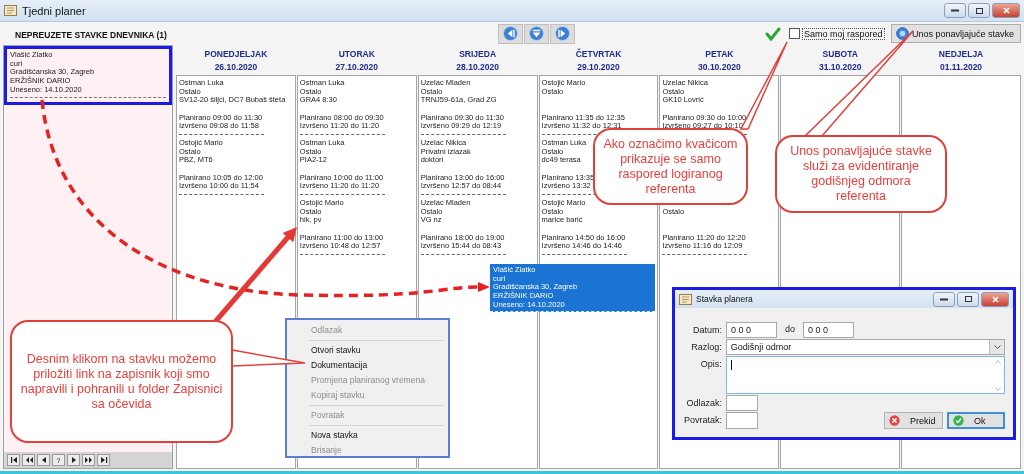 The image size is (1024, 474). I want to click on rewind-icon, so click(28, 460).